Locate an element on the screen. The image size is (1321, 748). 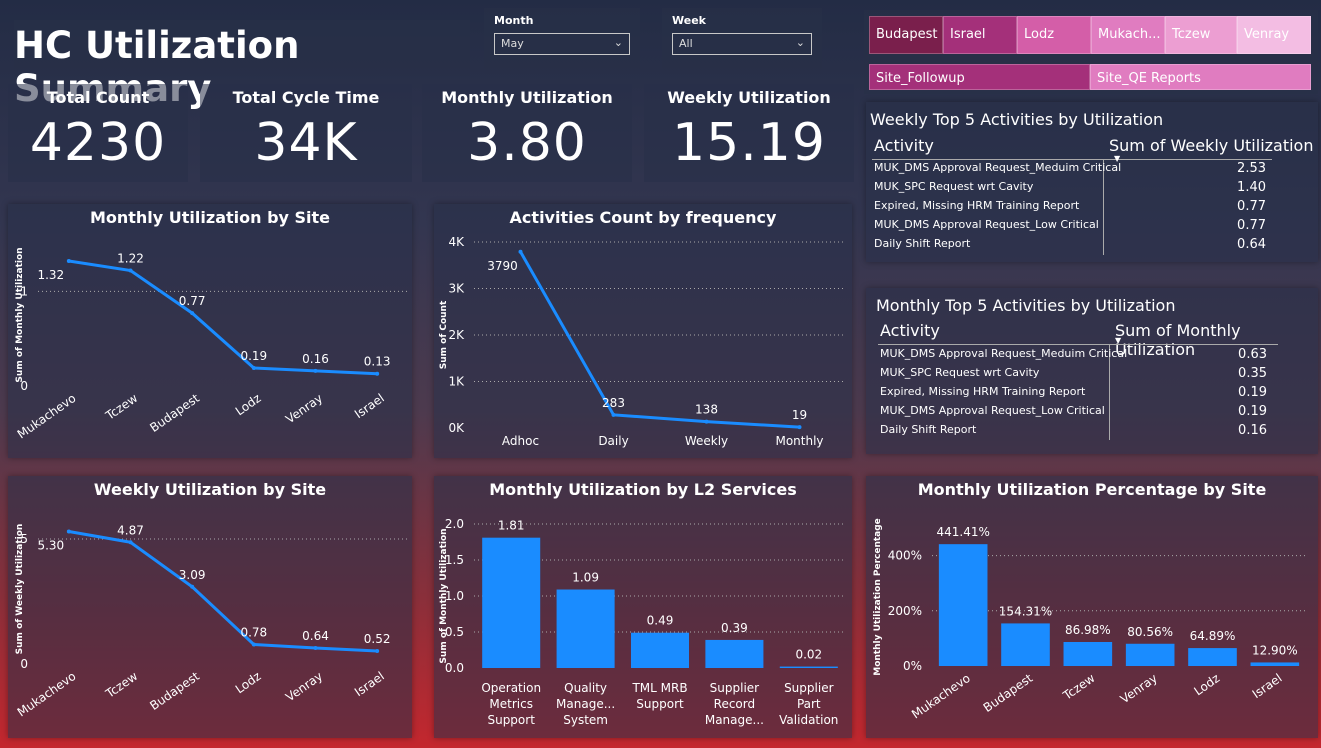
kpi-value: 4230 is located at coordinates (98, 143).